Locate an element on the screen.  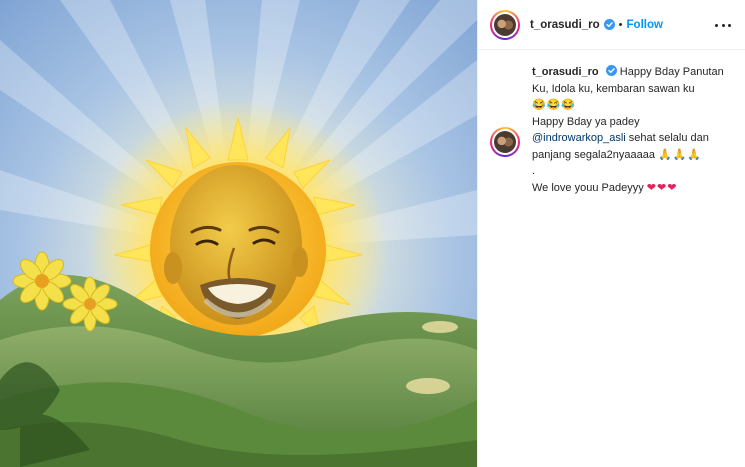
follow-button: Follow is located at coordinates (645, 25).